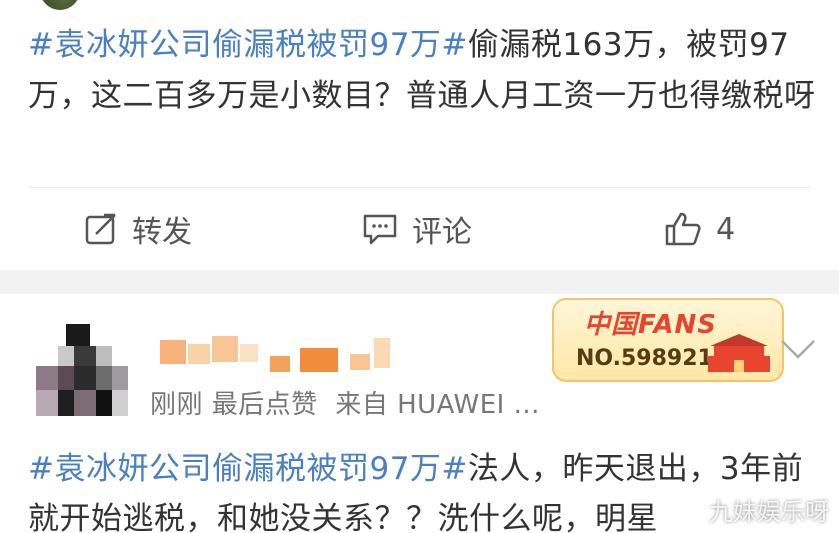 The height and width of the screenshot is (533, 839). I want to click on avatar, so click(82, 370).